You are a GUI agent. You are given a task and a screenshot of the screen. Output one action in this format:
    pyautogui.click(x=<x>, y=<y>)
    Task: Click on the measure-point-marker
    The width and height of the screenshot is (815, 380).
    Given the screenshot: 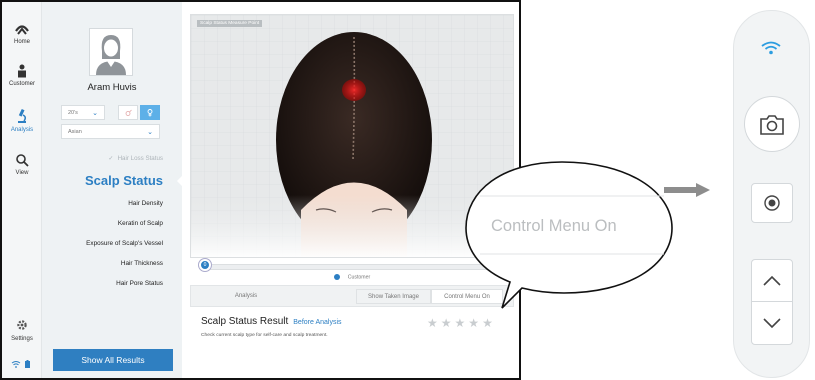 What is the action you would take?
    pyautogui.click(x=354, y=90)
    